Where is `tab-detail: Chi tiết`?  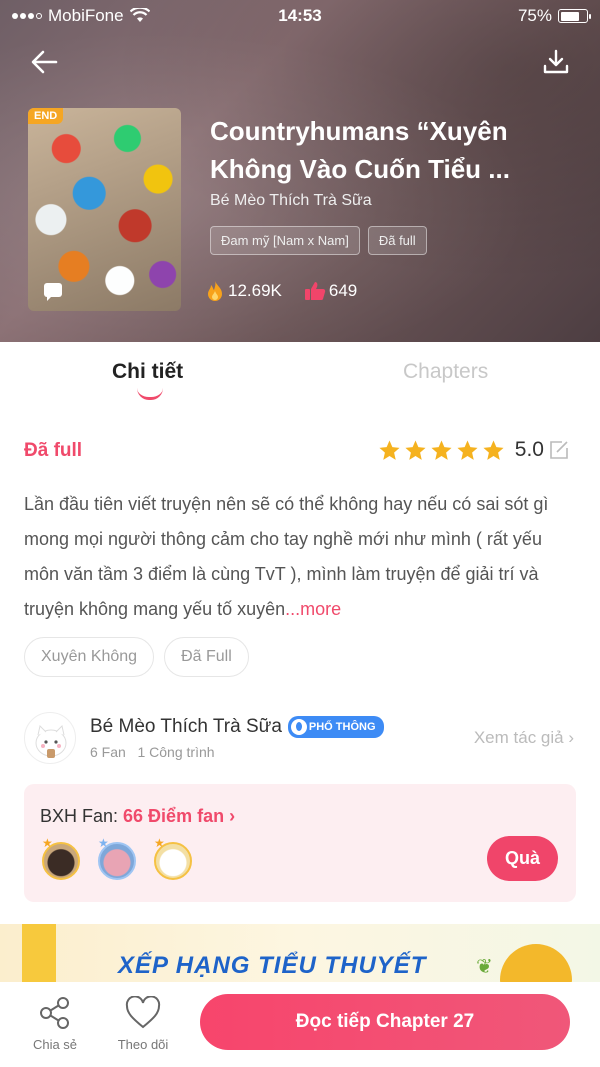
tab-detail: Chi tiết is located at coordinates (147, 372).